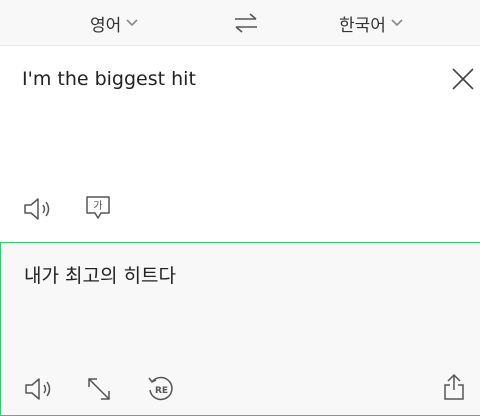 This screenshot has width=480, height=416. I want to click on target-language-selector: 한국어, so click(371, 23).